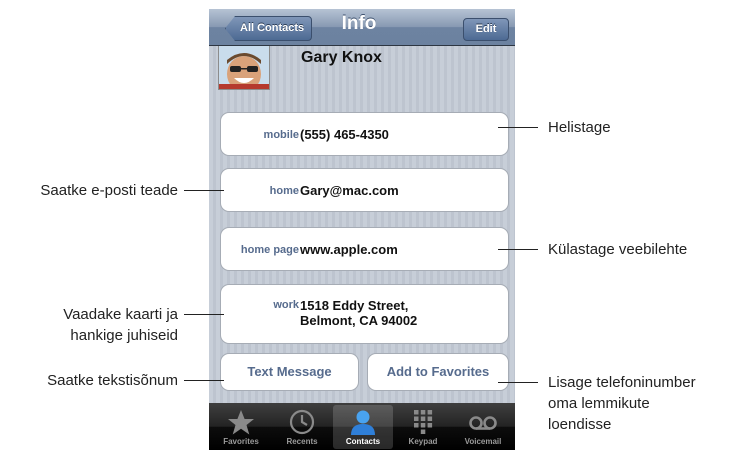  Describe the element at coordinates (618, 249) in the screenshot. I see `web-callout: Külastage veebilehte` at that location.